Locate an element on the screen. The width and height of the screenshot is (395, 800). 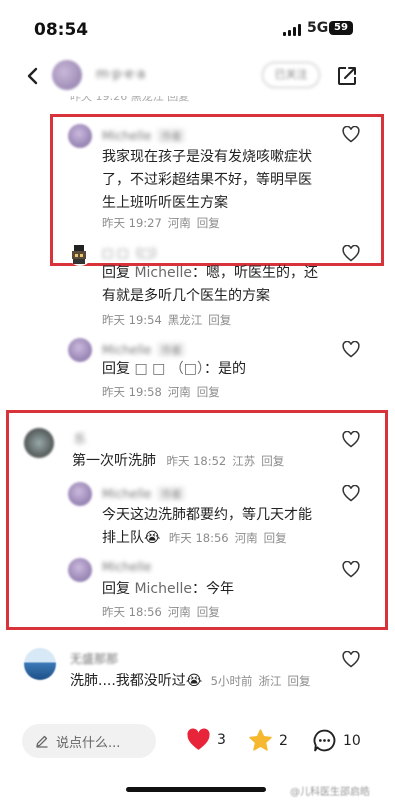
comment-text: 第一次听洗肺 昨天 18:52 江苏 回复 is located at coordinates (217, 461).